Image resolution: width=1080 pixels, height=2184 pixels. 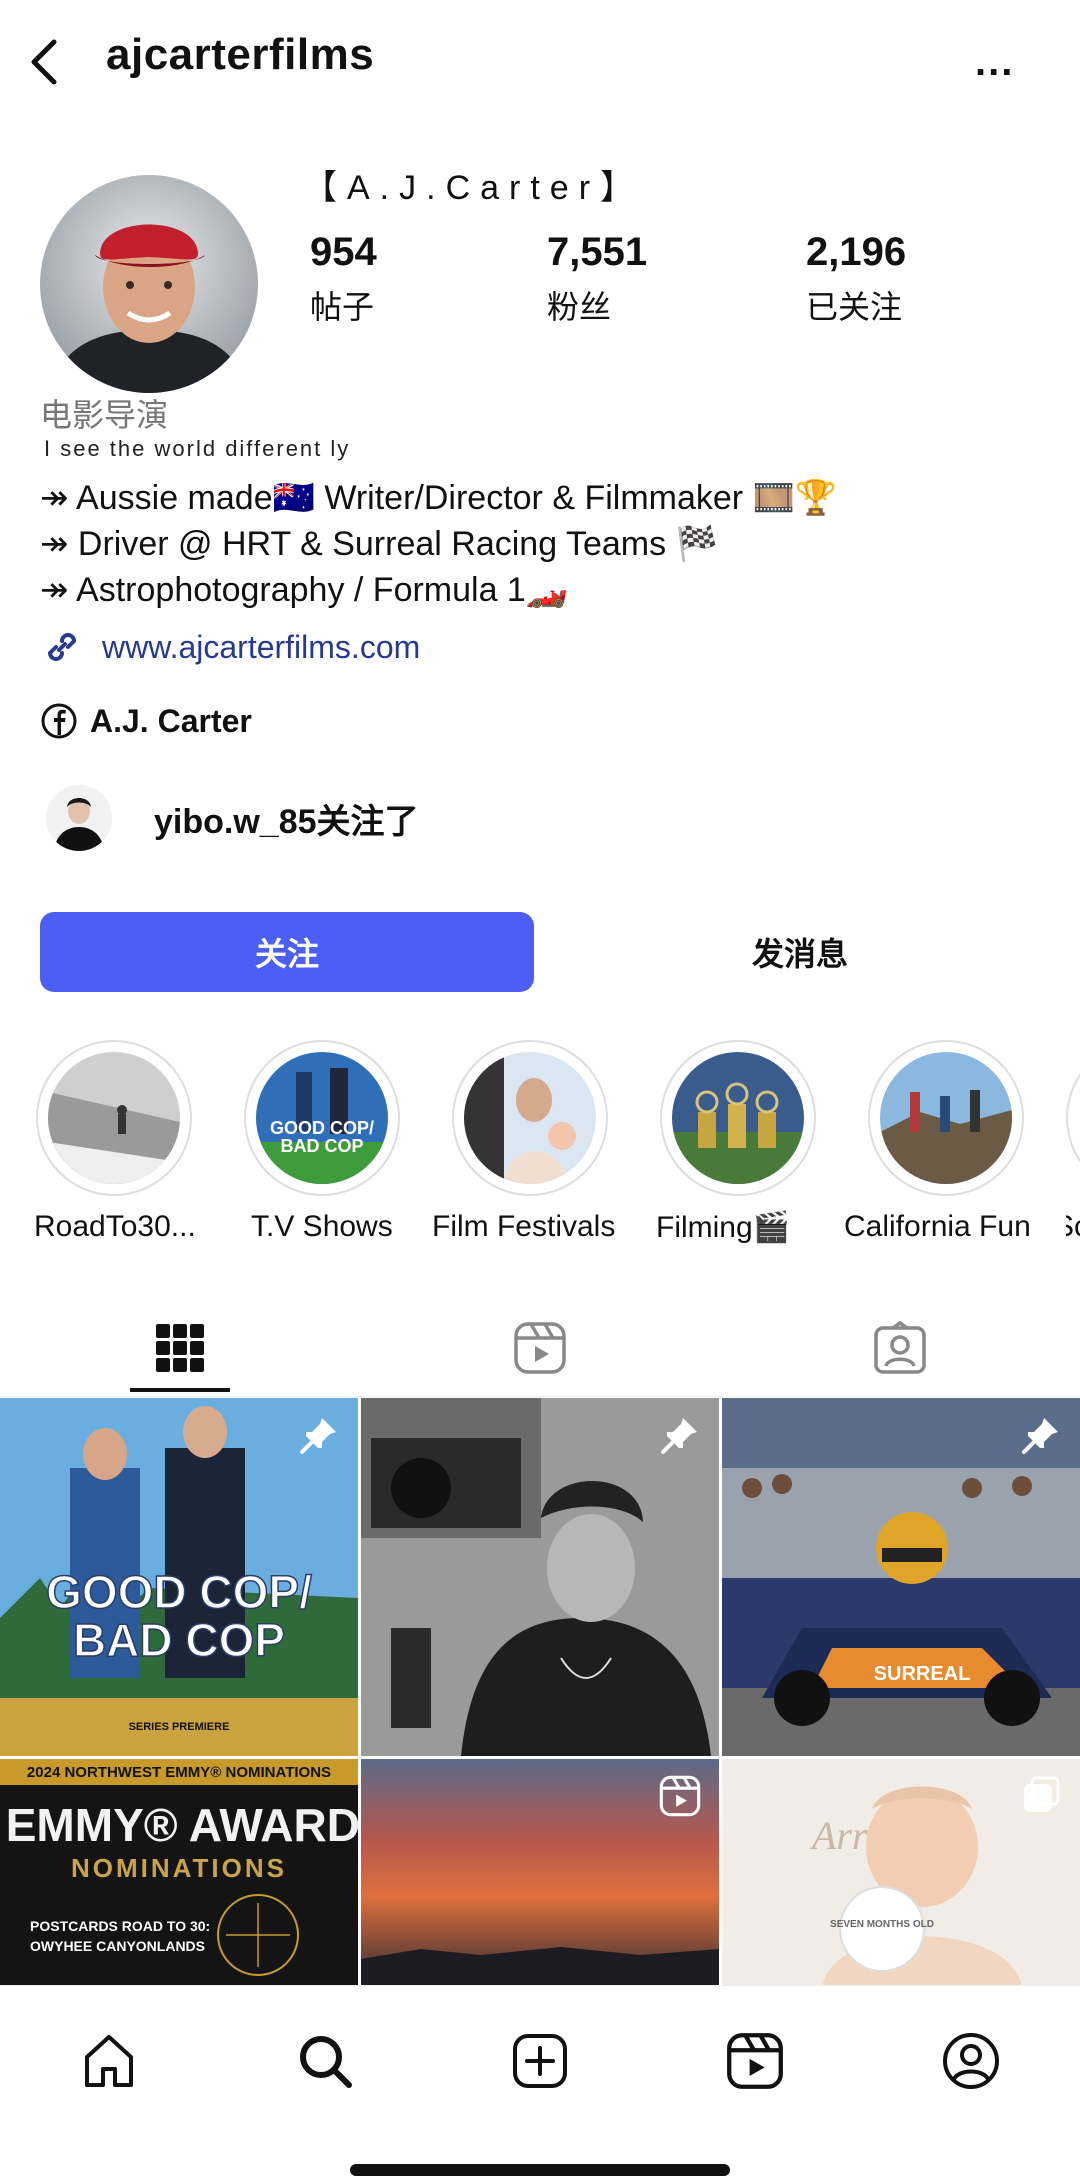 I want to click on poster-title-line: BAD COP, so click(x=179, y=1640).